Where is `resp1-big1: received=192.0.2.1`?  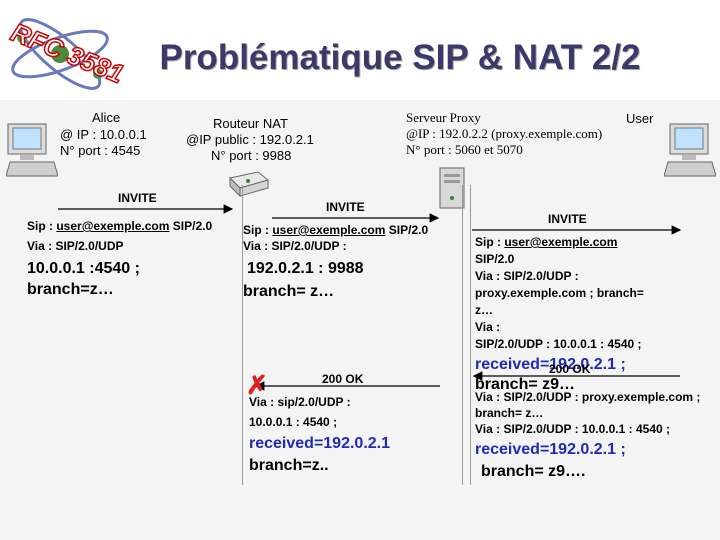 resp1-big1: received=192.0.2.1 is located at coordinates (320, 443).